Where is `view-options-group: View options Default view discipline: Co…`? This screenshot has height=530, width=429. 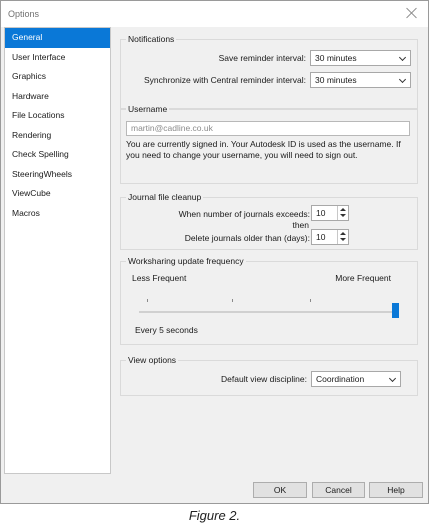
view-options-group: View options Default view discipline: Co… is located at coordinates (269, 375).